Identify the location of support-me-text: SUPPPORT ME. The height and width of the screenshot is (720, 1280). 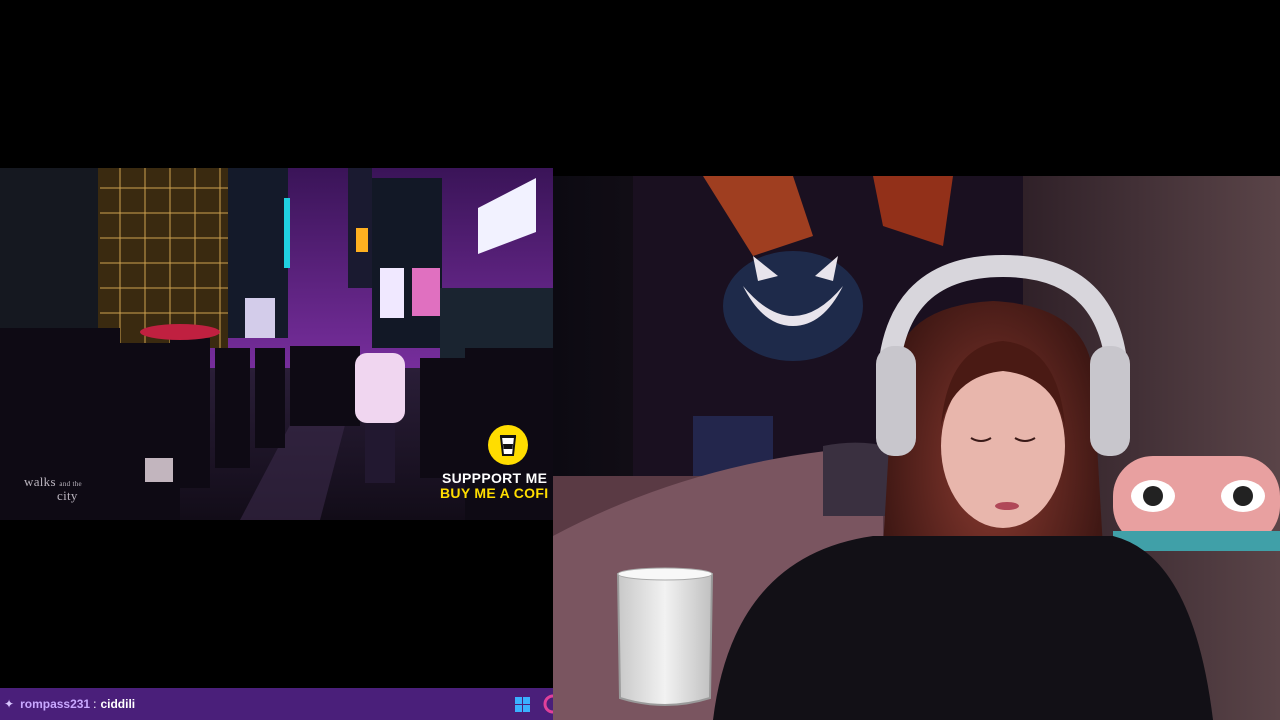
(495, 478).